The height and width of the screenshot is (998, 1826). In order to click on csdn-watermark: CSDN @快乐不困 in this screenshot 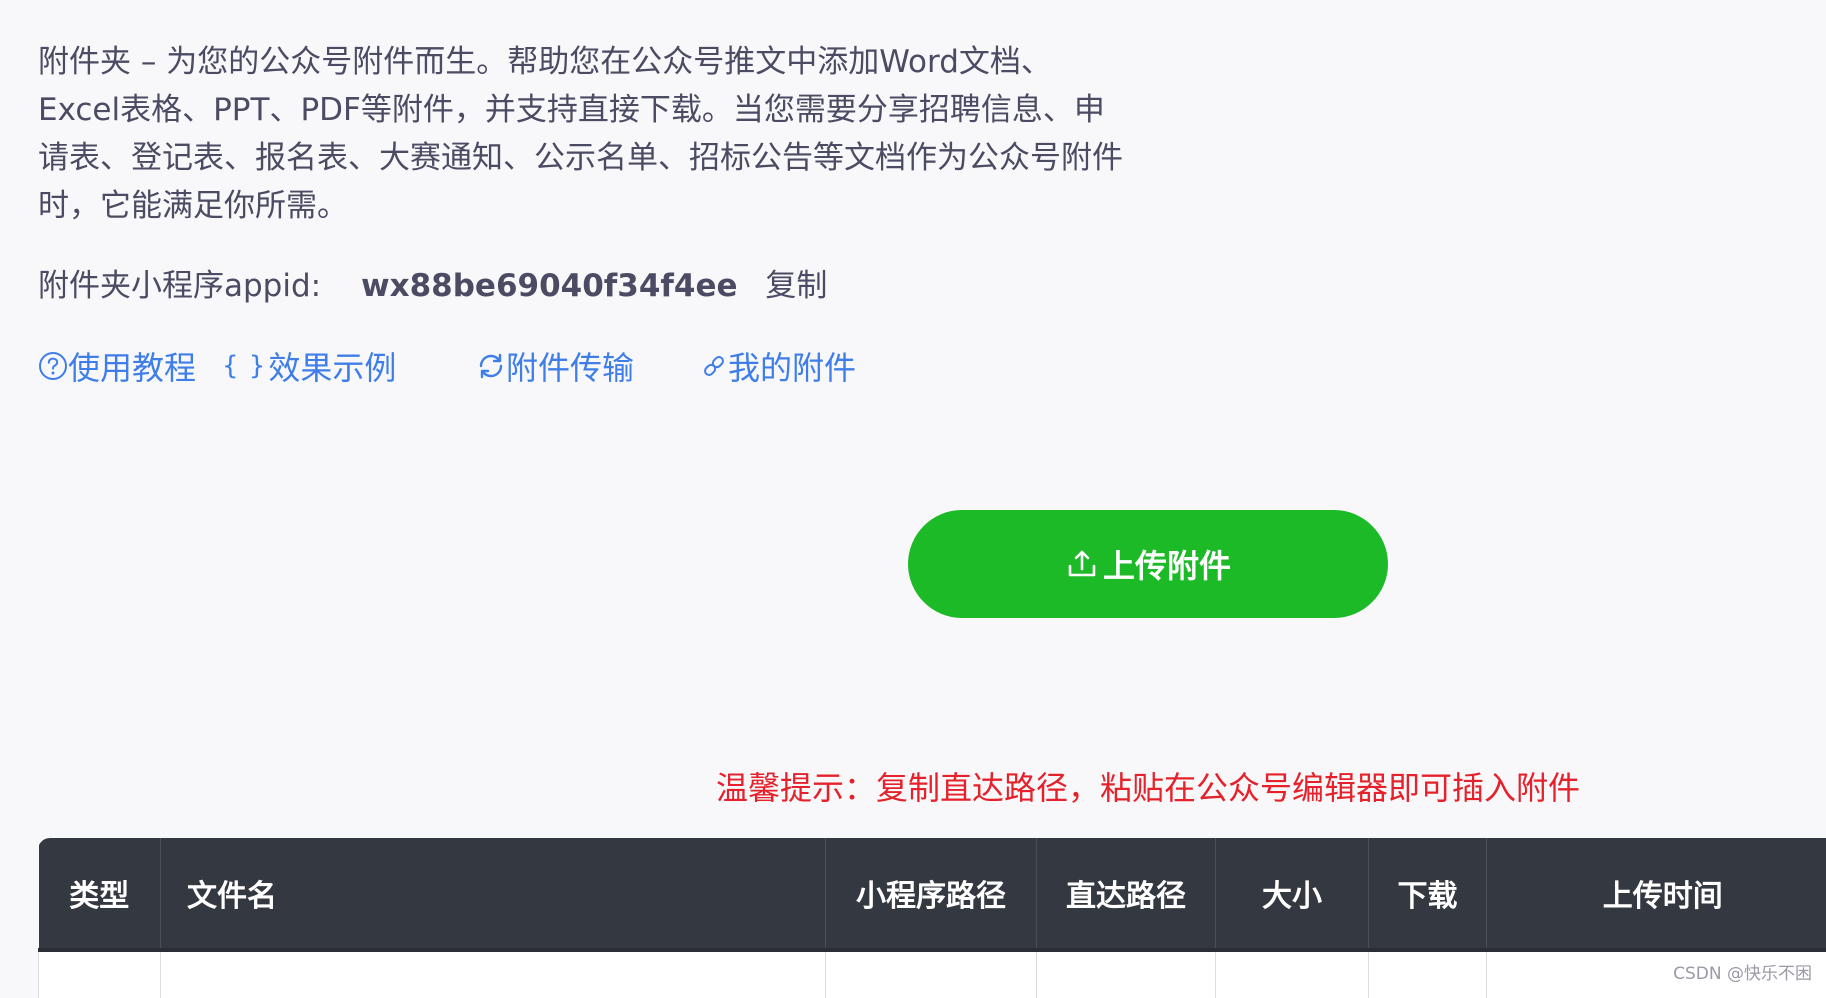, I will do `click(1742, 971)`.